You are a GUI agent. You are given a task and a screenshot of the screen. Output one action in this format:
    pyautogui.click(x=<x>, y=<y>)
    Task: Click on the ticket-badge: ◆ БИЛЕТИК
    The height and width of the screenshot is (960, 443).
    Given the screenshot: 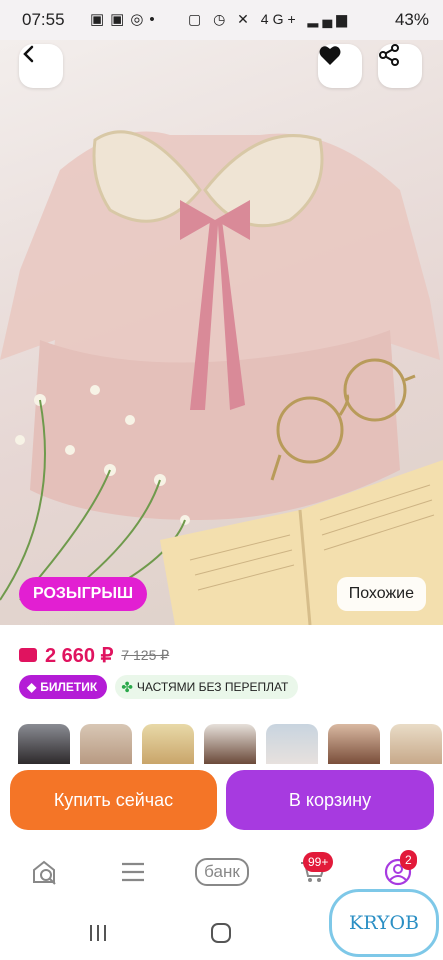 What is the action you would take?
    pyautogui.click(x=63, y=687)
    